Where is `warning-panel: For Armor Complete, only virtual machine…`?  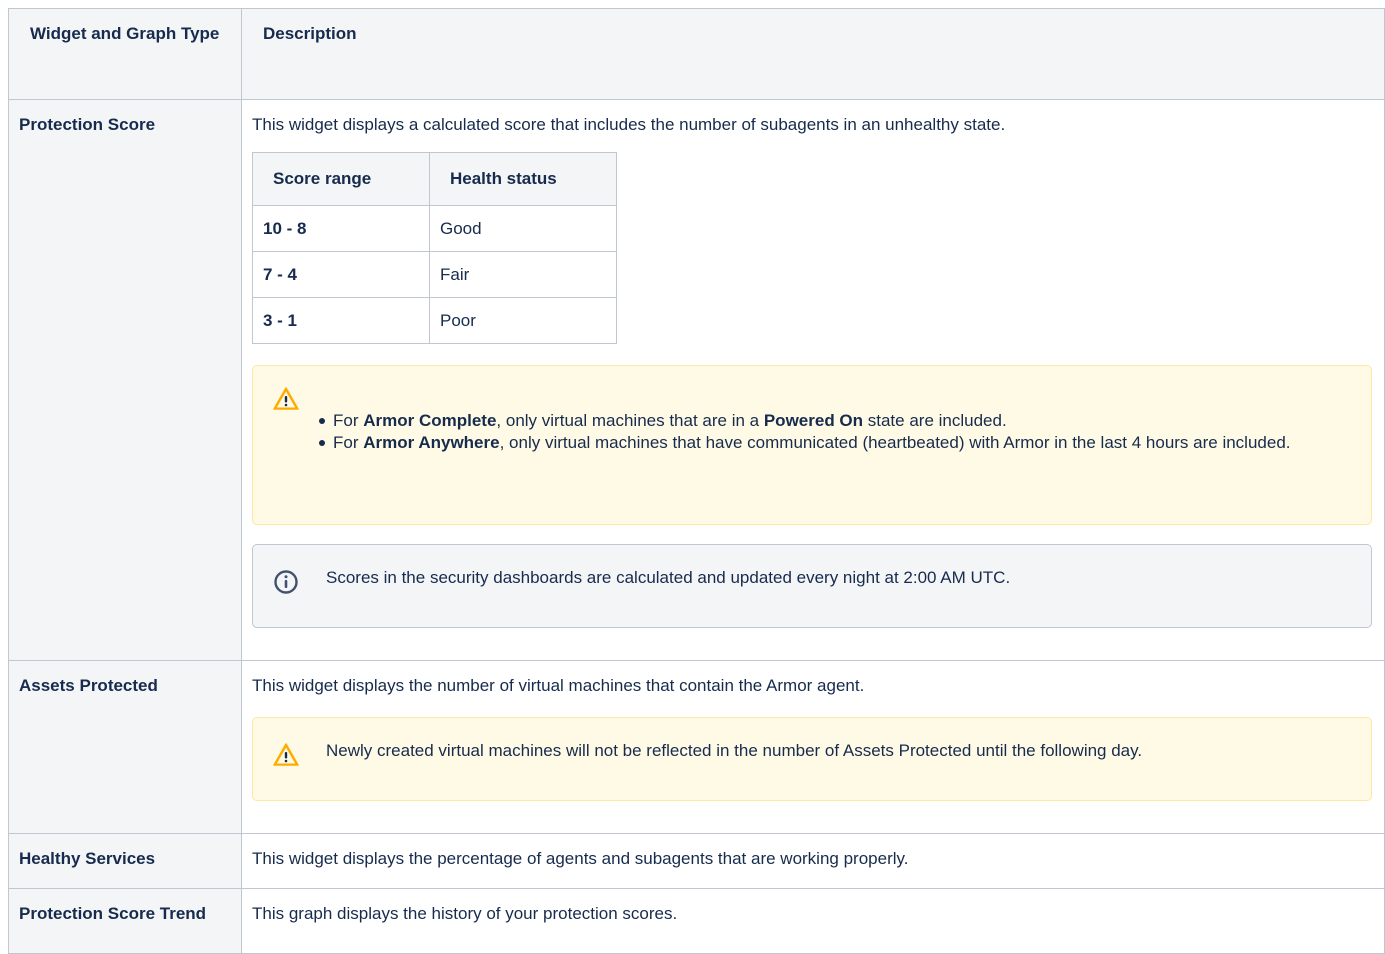
warning-panel: For Armor Complete, only virtual machine… is located at coordinates (812, 445).